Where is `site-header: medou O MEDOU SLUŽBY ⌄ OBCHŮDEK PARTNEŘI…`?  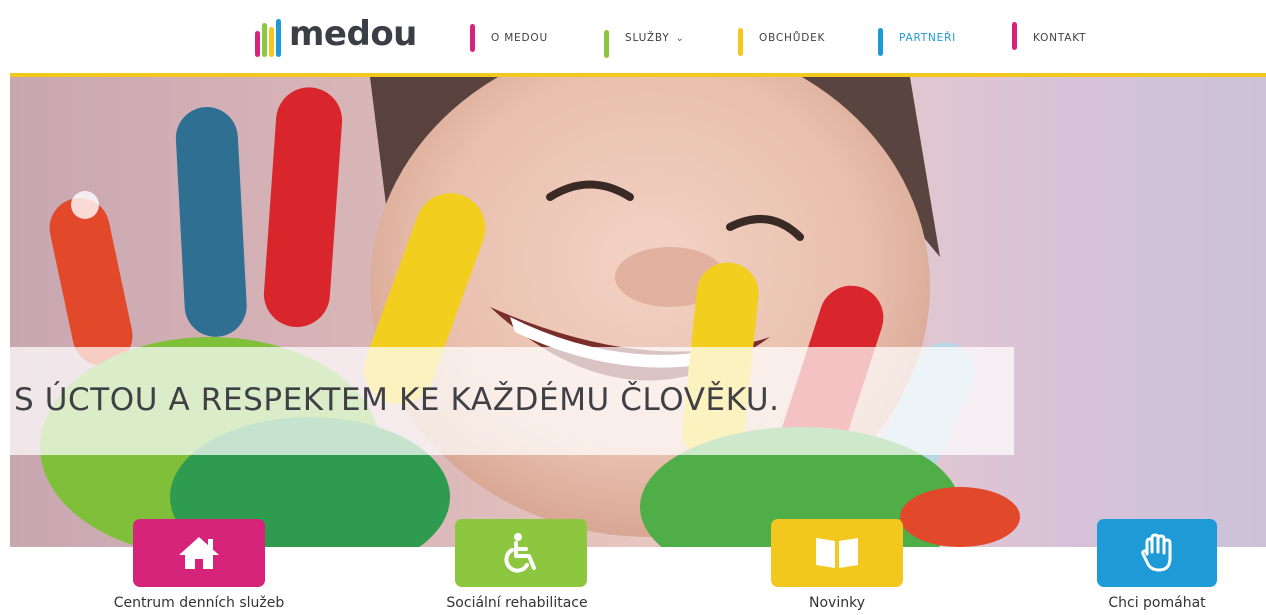
site-header: medou O MEDOU SLUŽBY ⌄ OBCHŮDEK PARTNEŘI… is located at coordinates (633, 38).